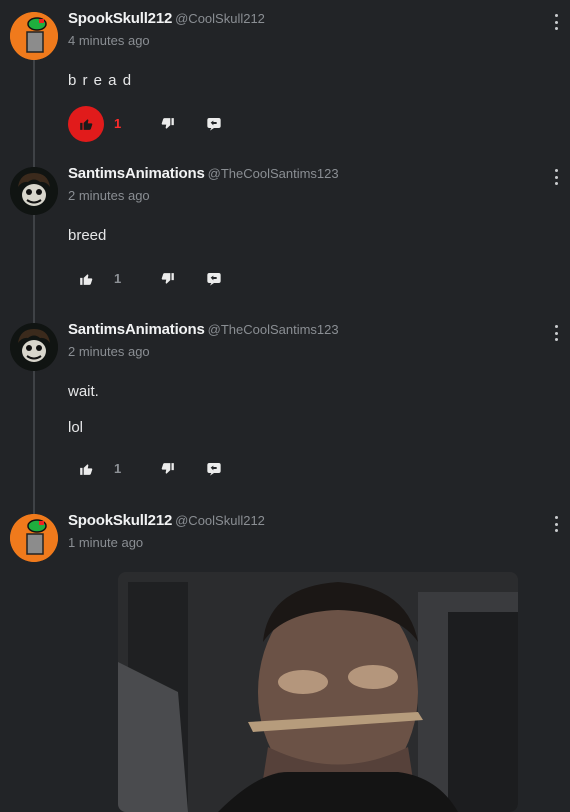 The height and width of the screenshot is (812, 570). Describe the element at coordinates (105, 542) in the screenshot. I see `timestamp: 1 minute ago` at that location.